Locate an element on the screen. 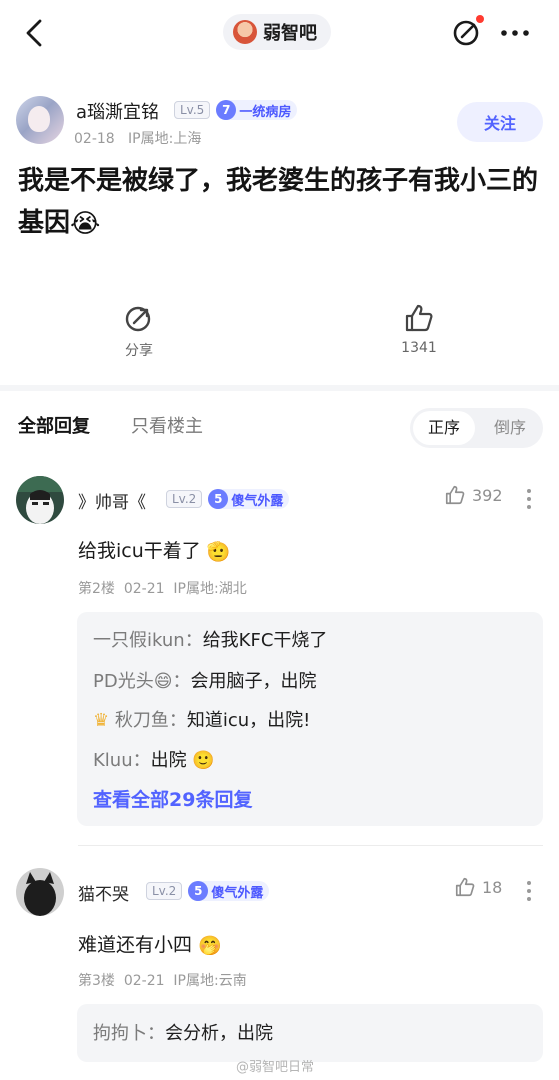 The image size is (559, 1080). comment-ip: IP属地:湖北 is located at coordinates (210, 589).